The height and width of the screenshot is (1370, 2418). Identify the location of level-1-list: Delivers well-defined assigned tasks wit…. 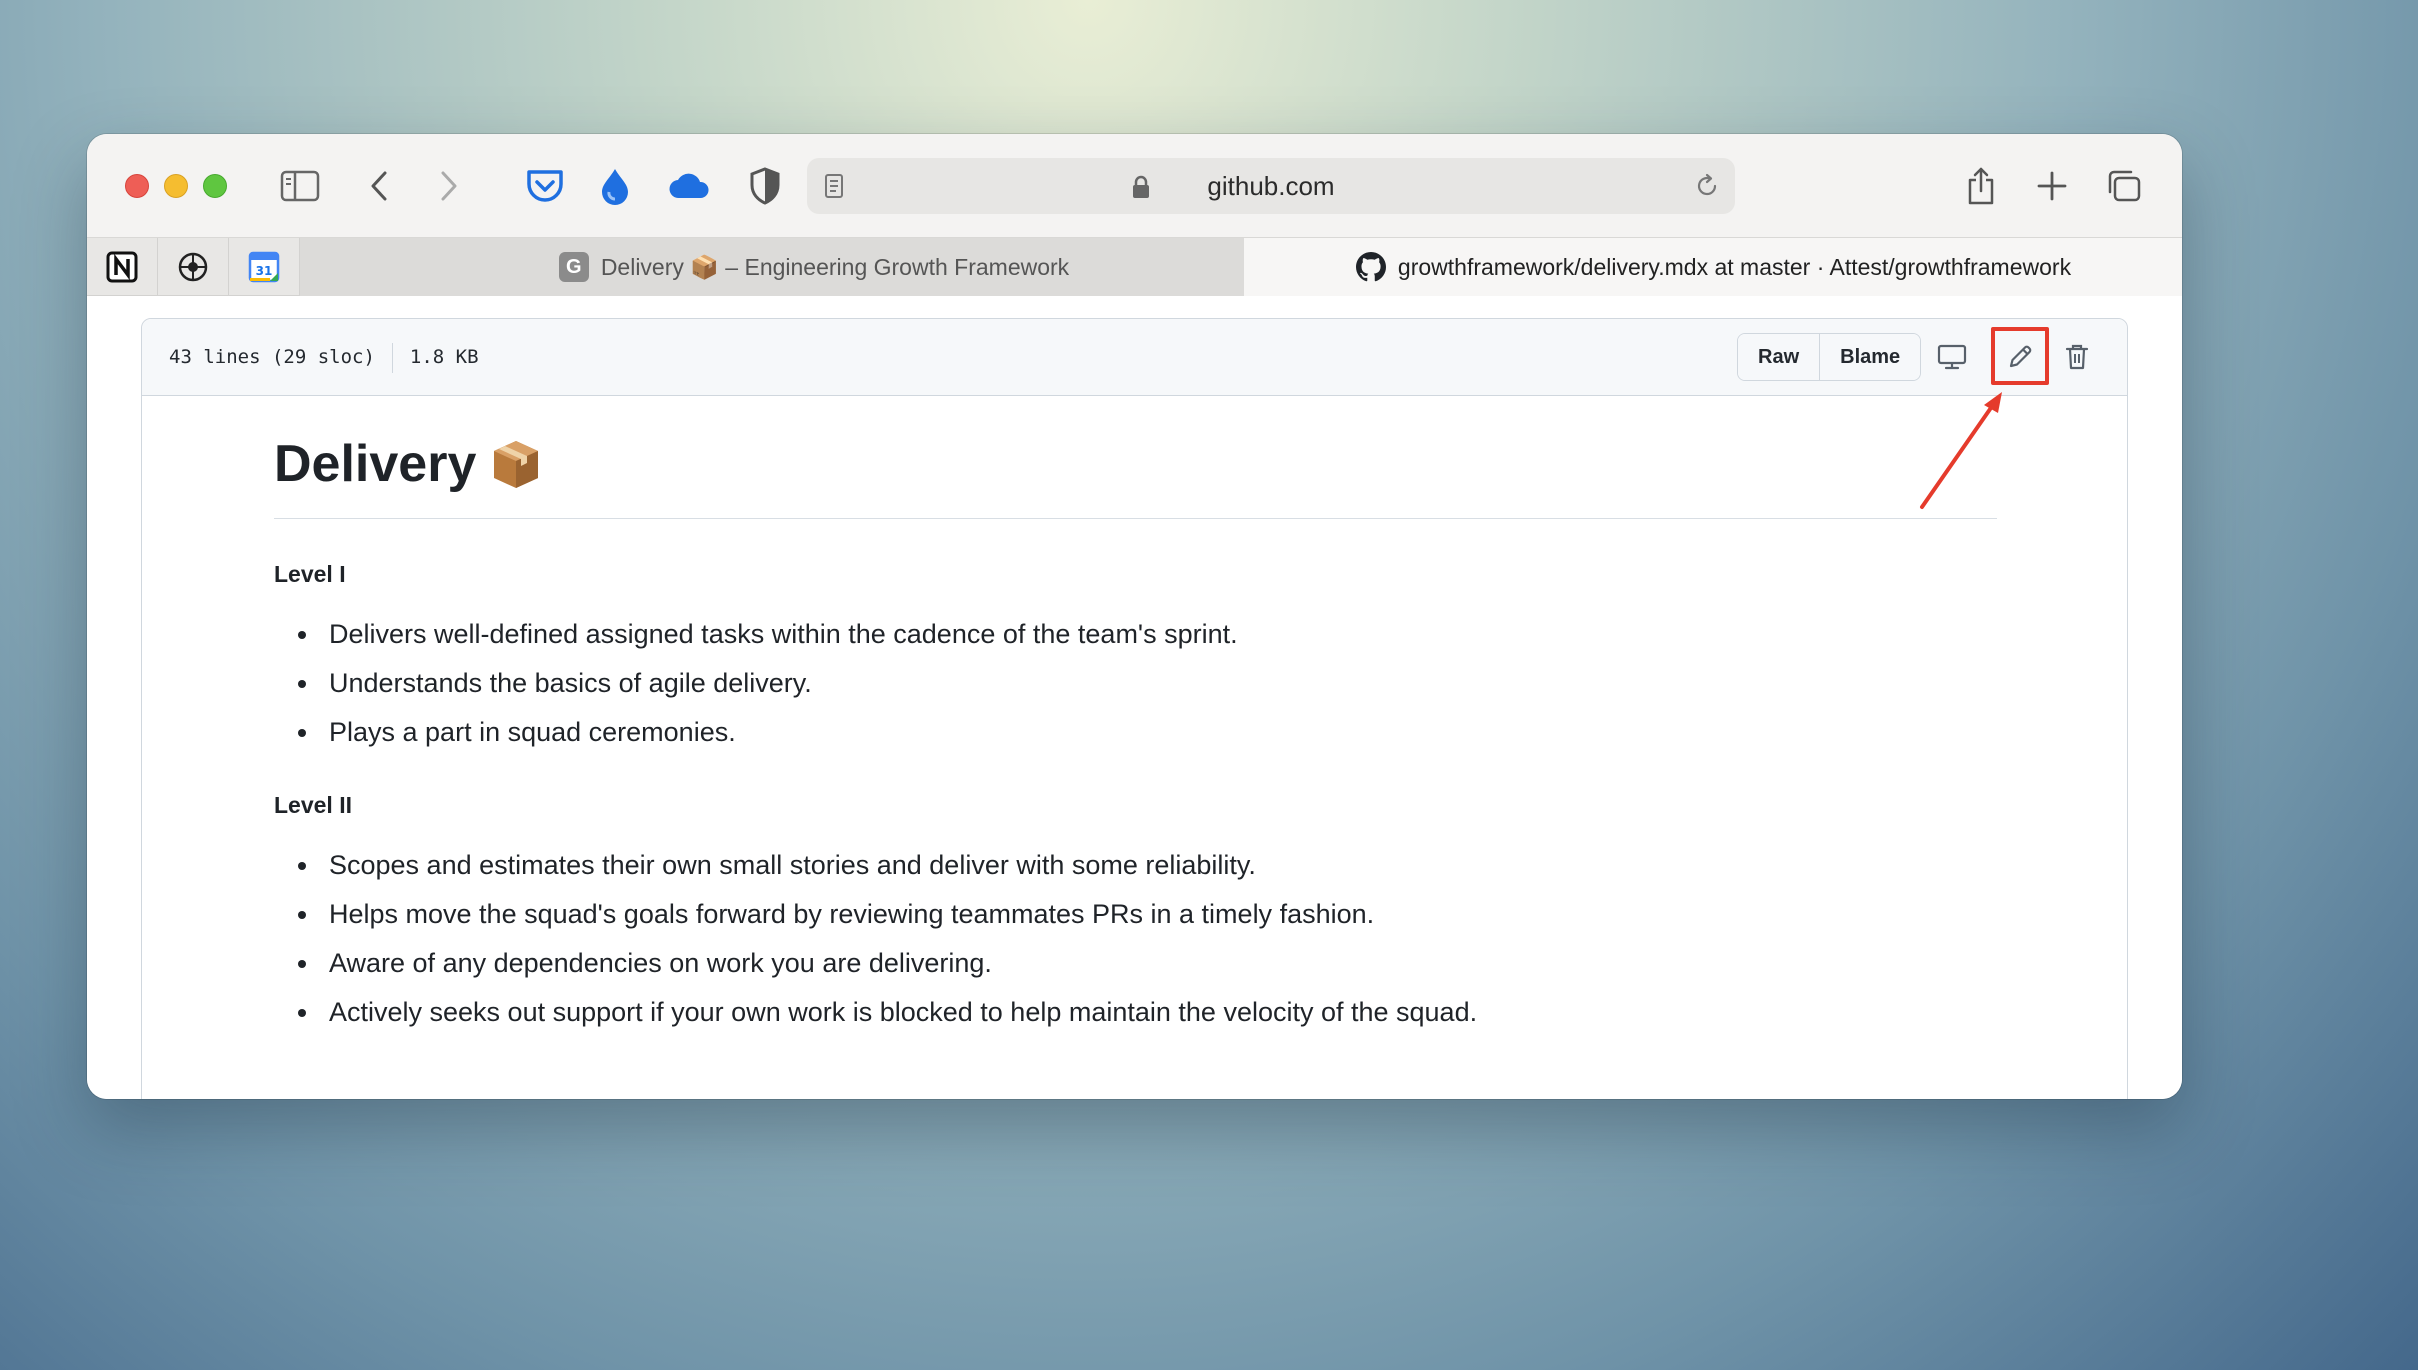
(1135, 690).